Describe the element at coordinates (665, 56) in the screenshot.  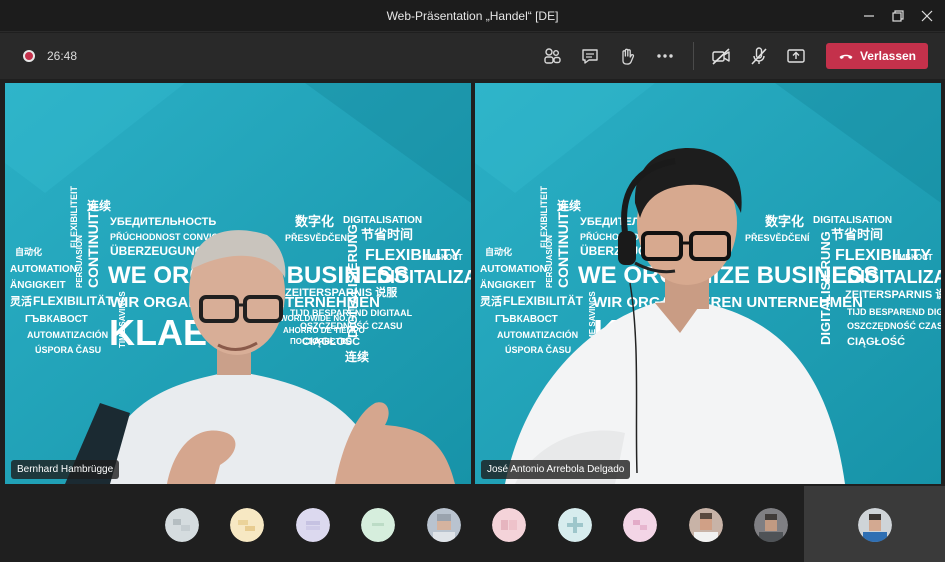
I see `more-icon` at that location.